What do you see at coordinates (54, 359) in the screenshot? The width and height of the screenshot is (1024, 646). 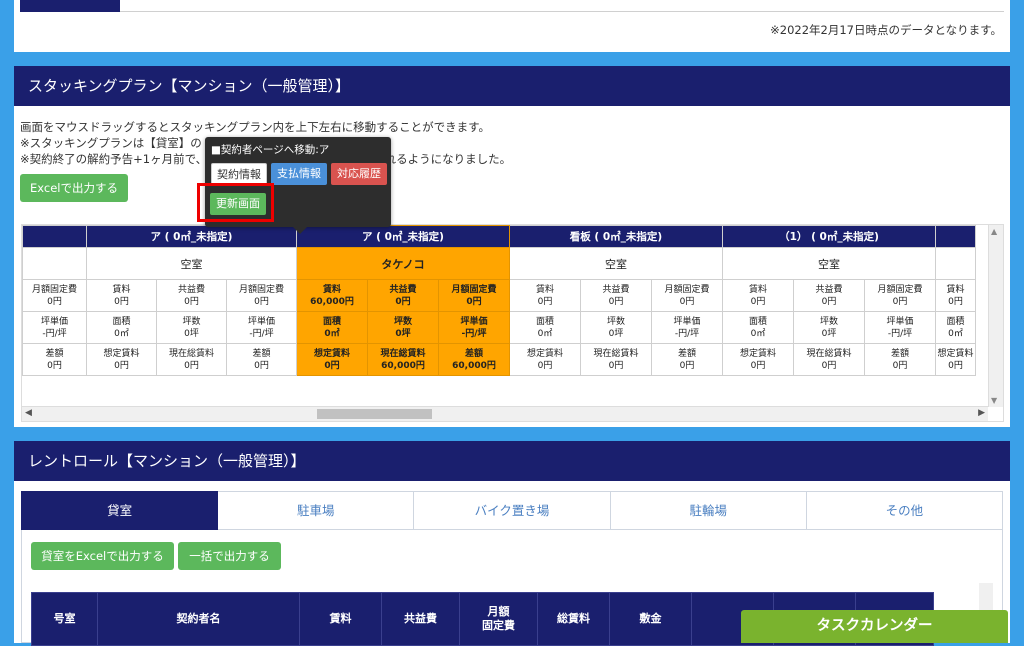 I see `stack-cell: 差額 0円` at bounding box center [54, 359].